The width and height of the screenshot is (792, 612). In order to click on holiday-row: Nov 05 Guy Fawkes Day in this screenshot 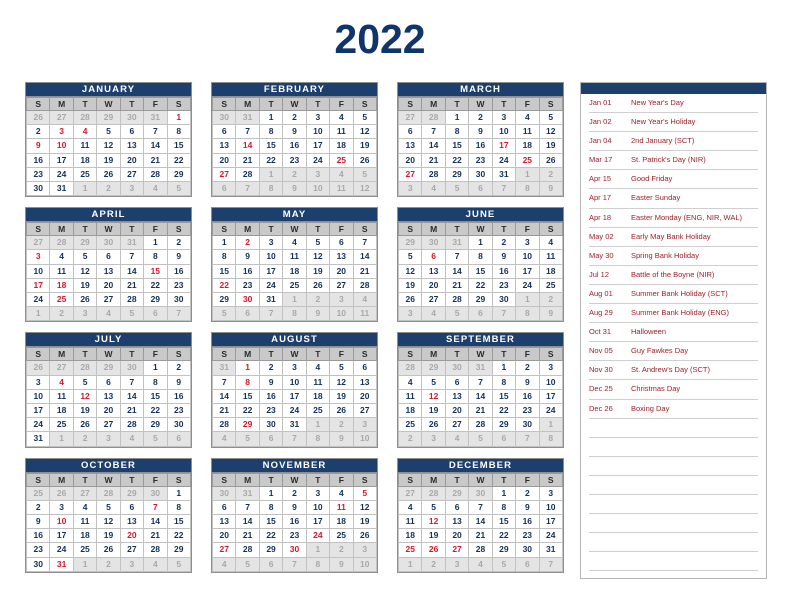, I will do `click(673, 352)`.